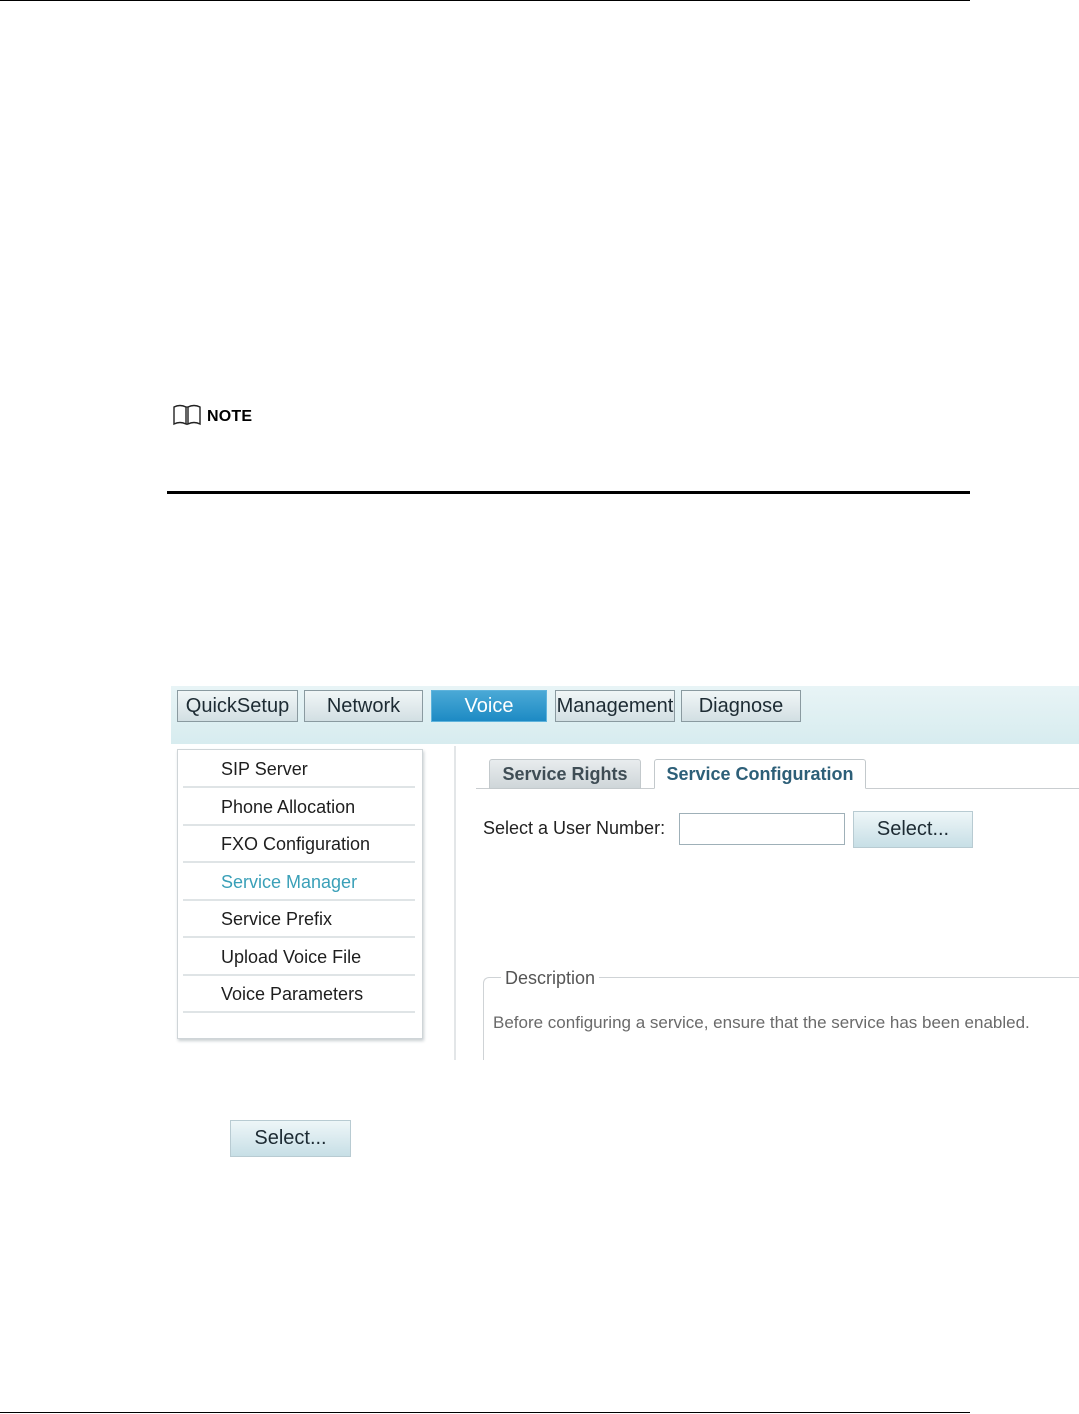 The width and height of the screenshot is (1079, 1414). What do you see at coordinates (762, 829) in the screenshot?
I see `user-number-input` at bounding box center [762, 829].